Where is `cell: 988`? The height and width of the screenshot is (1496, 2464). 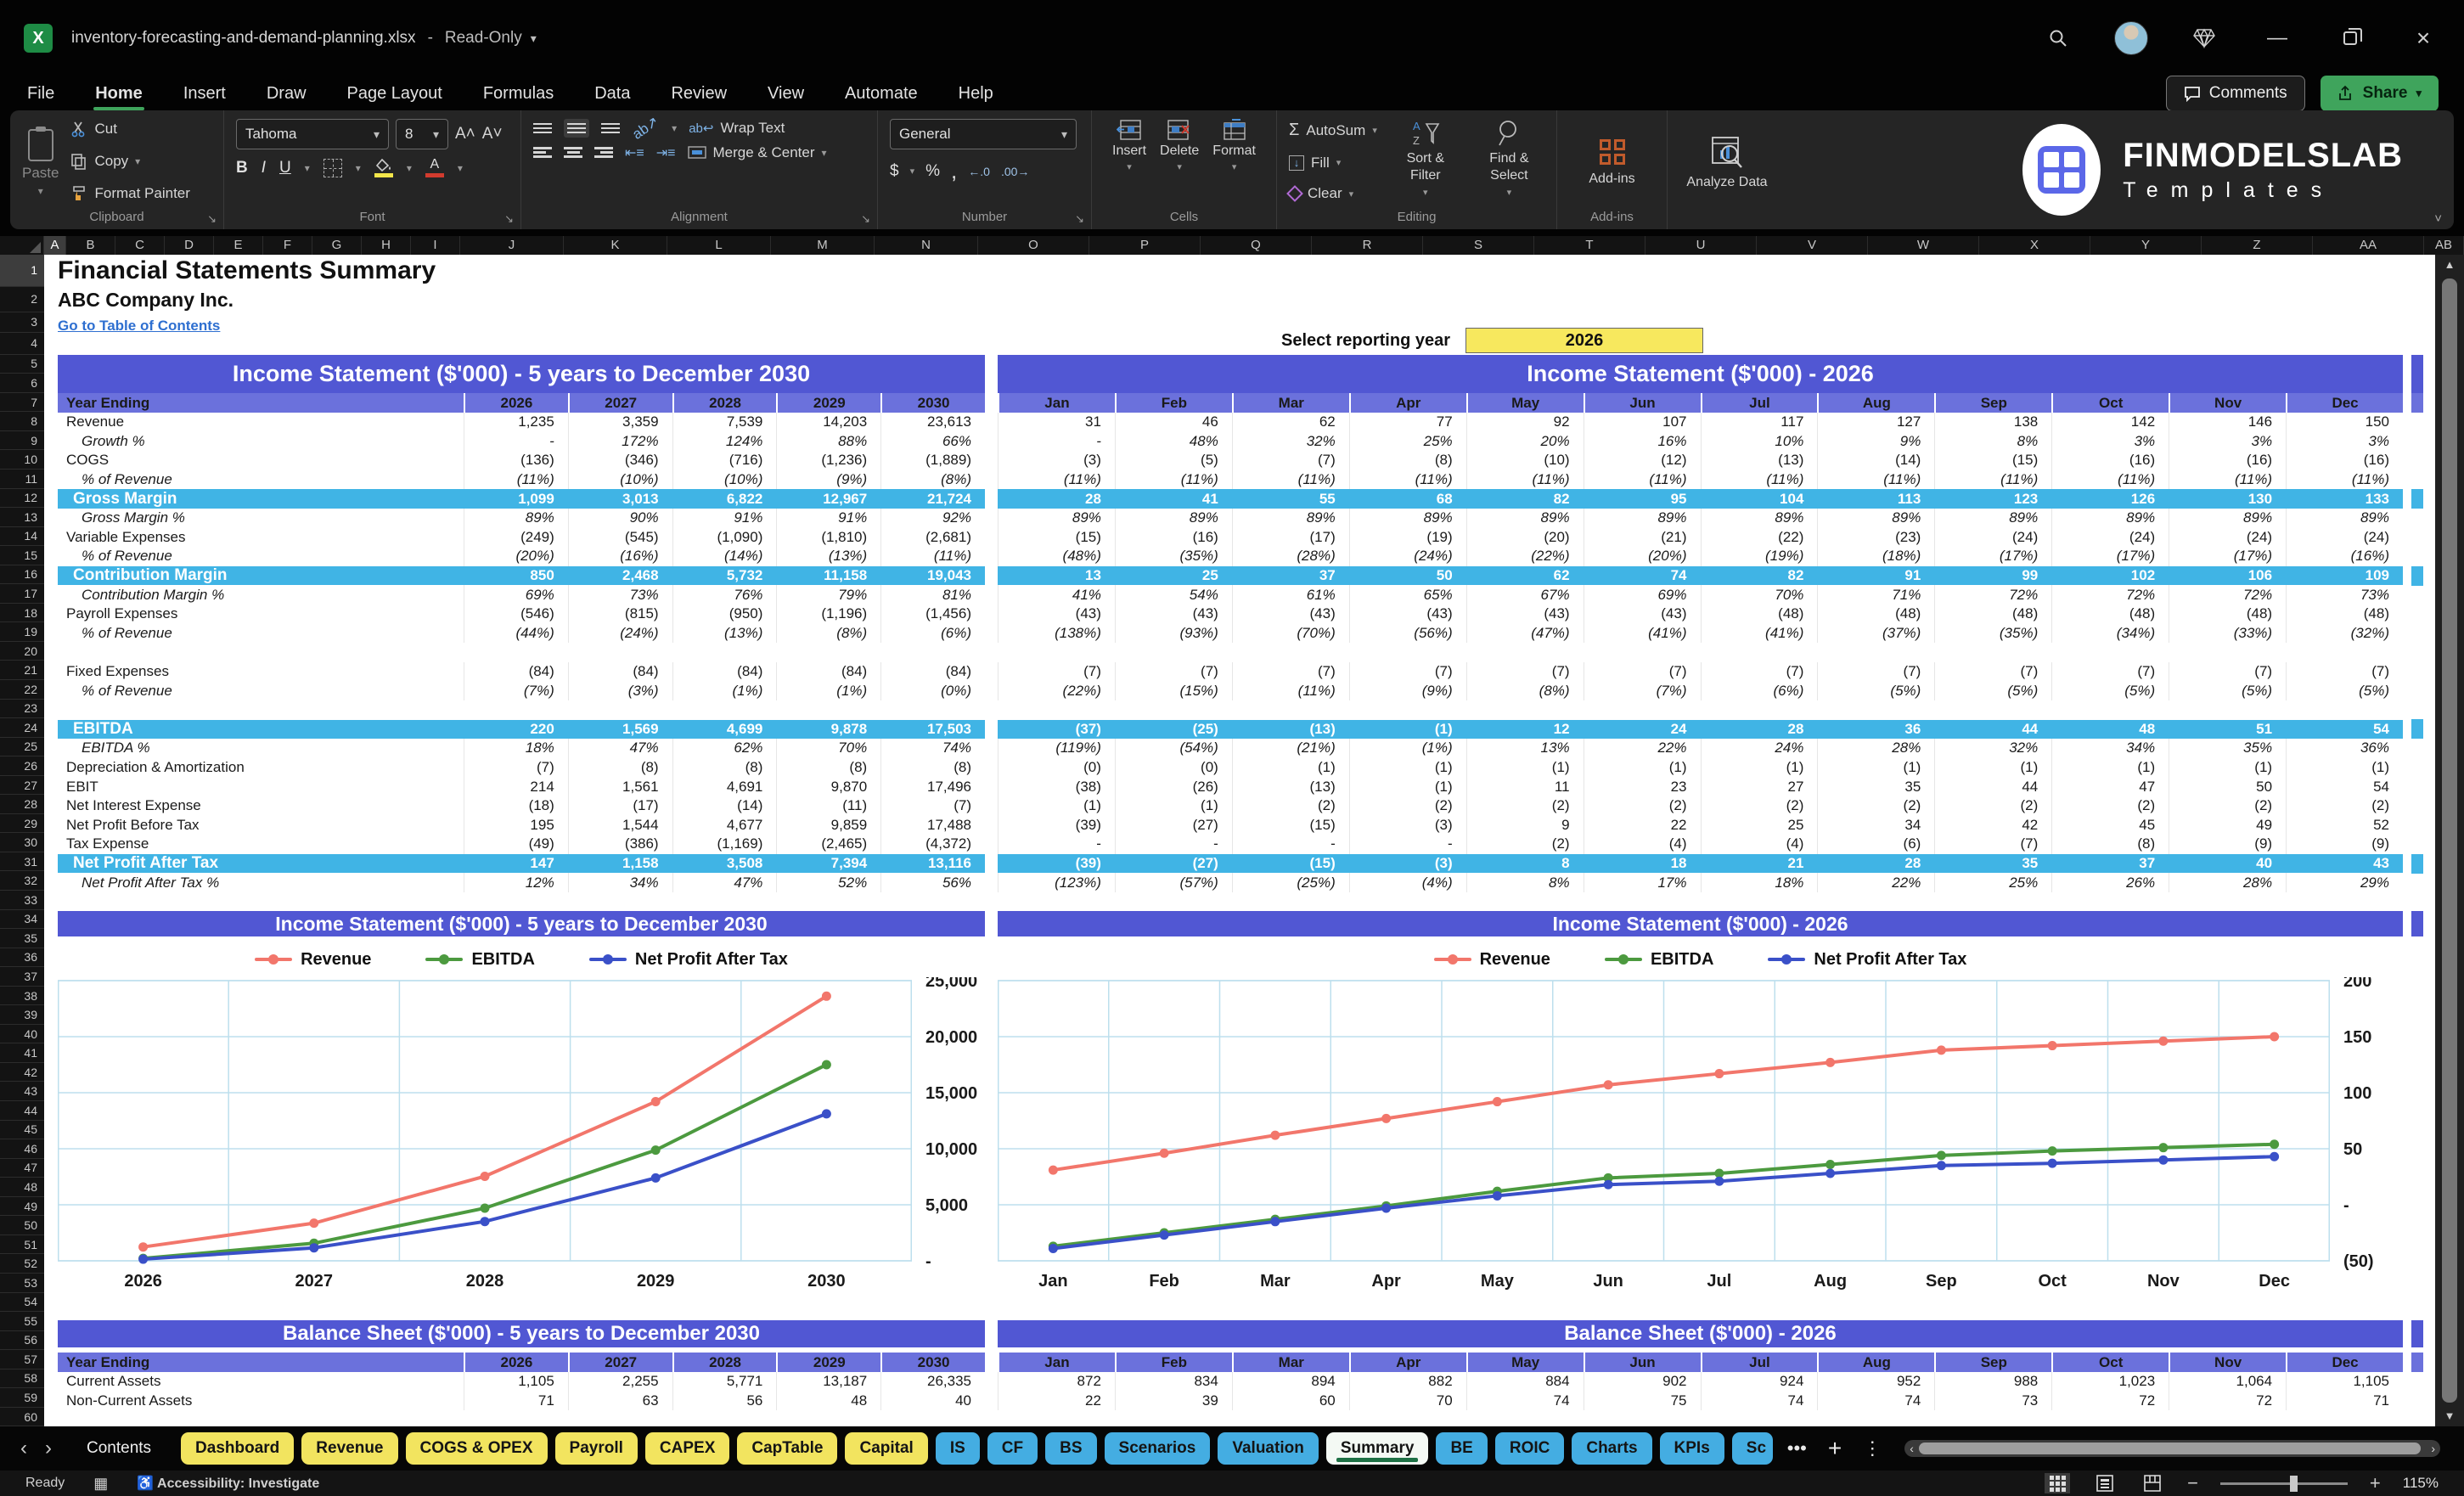 cell: 988 is located at coordinates (1992, 1382).